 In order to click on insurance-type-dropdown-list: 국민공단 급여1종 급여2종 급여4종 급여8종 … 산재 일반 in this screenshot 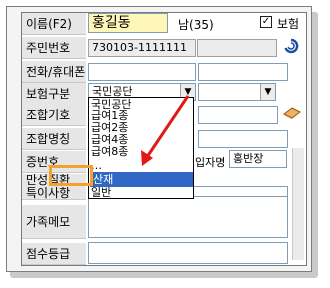, I will do `click(141, 148)`.